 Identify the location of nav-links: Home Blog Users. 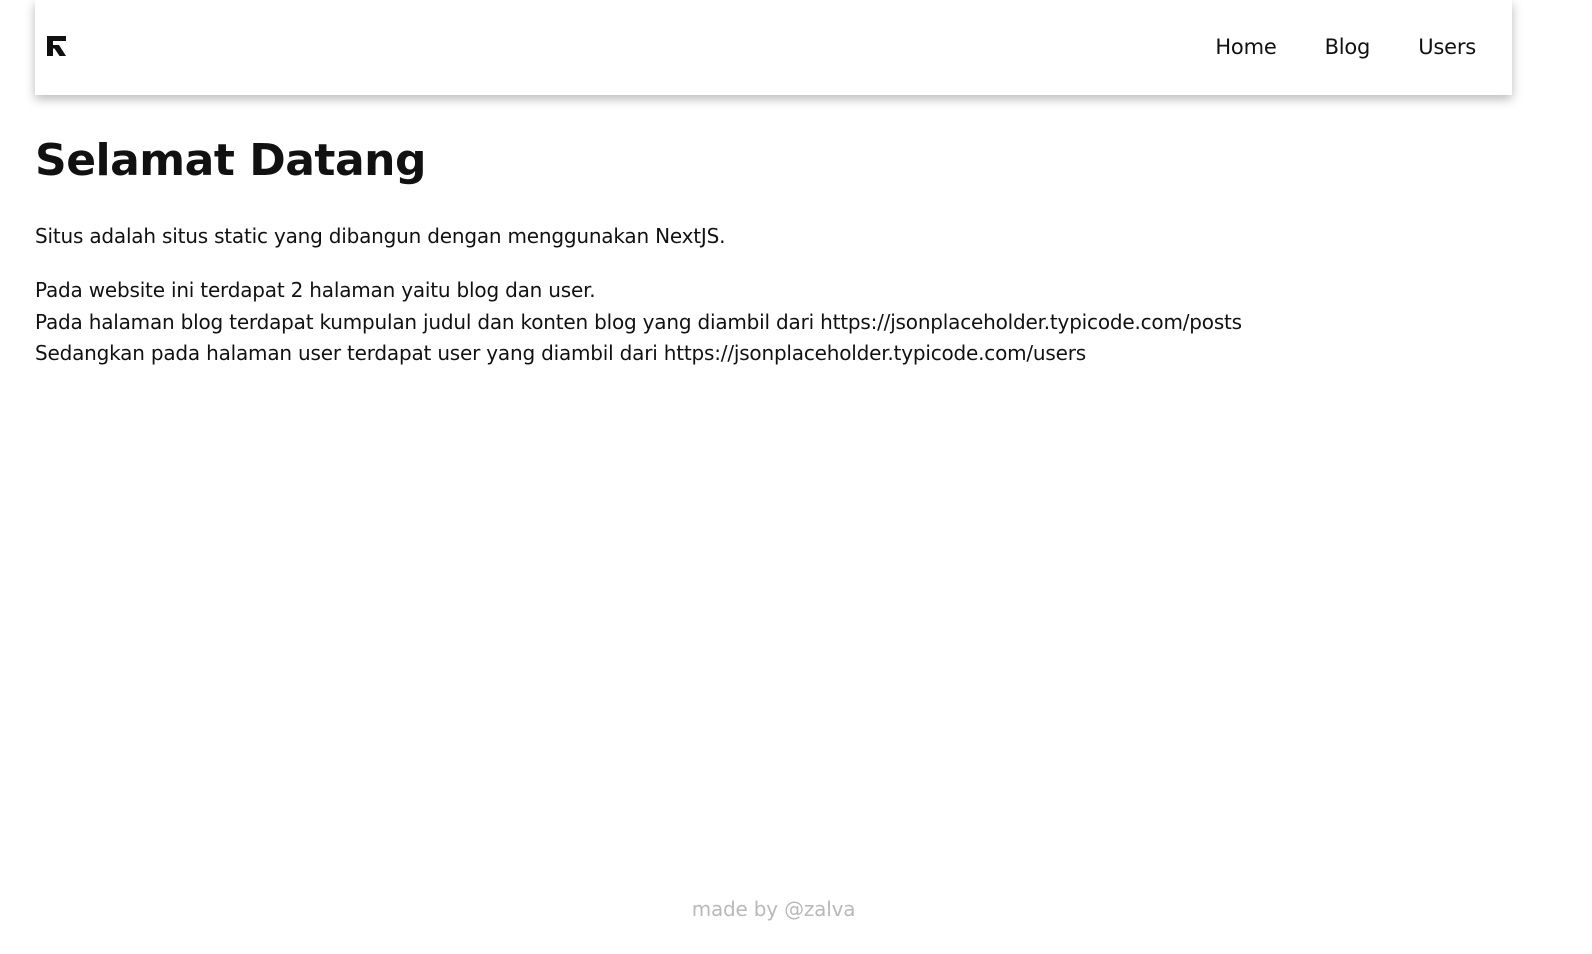
(1345, 47).